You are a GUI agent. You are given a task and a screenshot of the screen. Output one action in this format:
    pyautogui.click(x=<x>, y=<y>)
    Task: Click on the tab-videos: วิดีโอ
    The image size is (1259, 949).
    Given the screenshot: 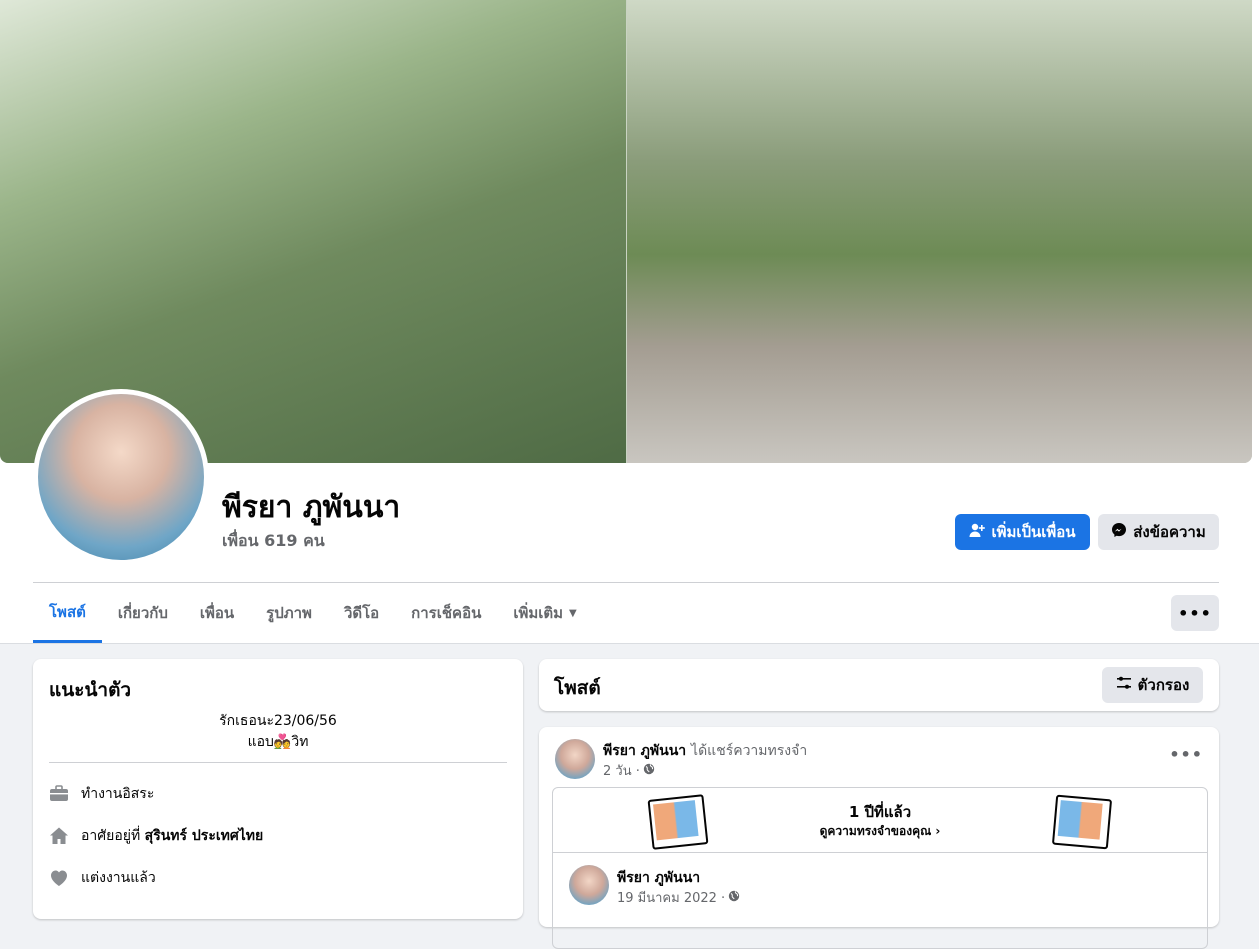 What is the action you would take?
    pyautogui.click(x=361, y=613)
    